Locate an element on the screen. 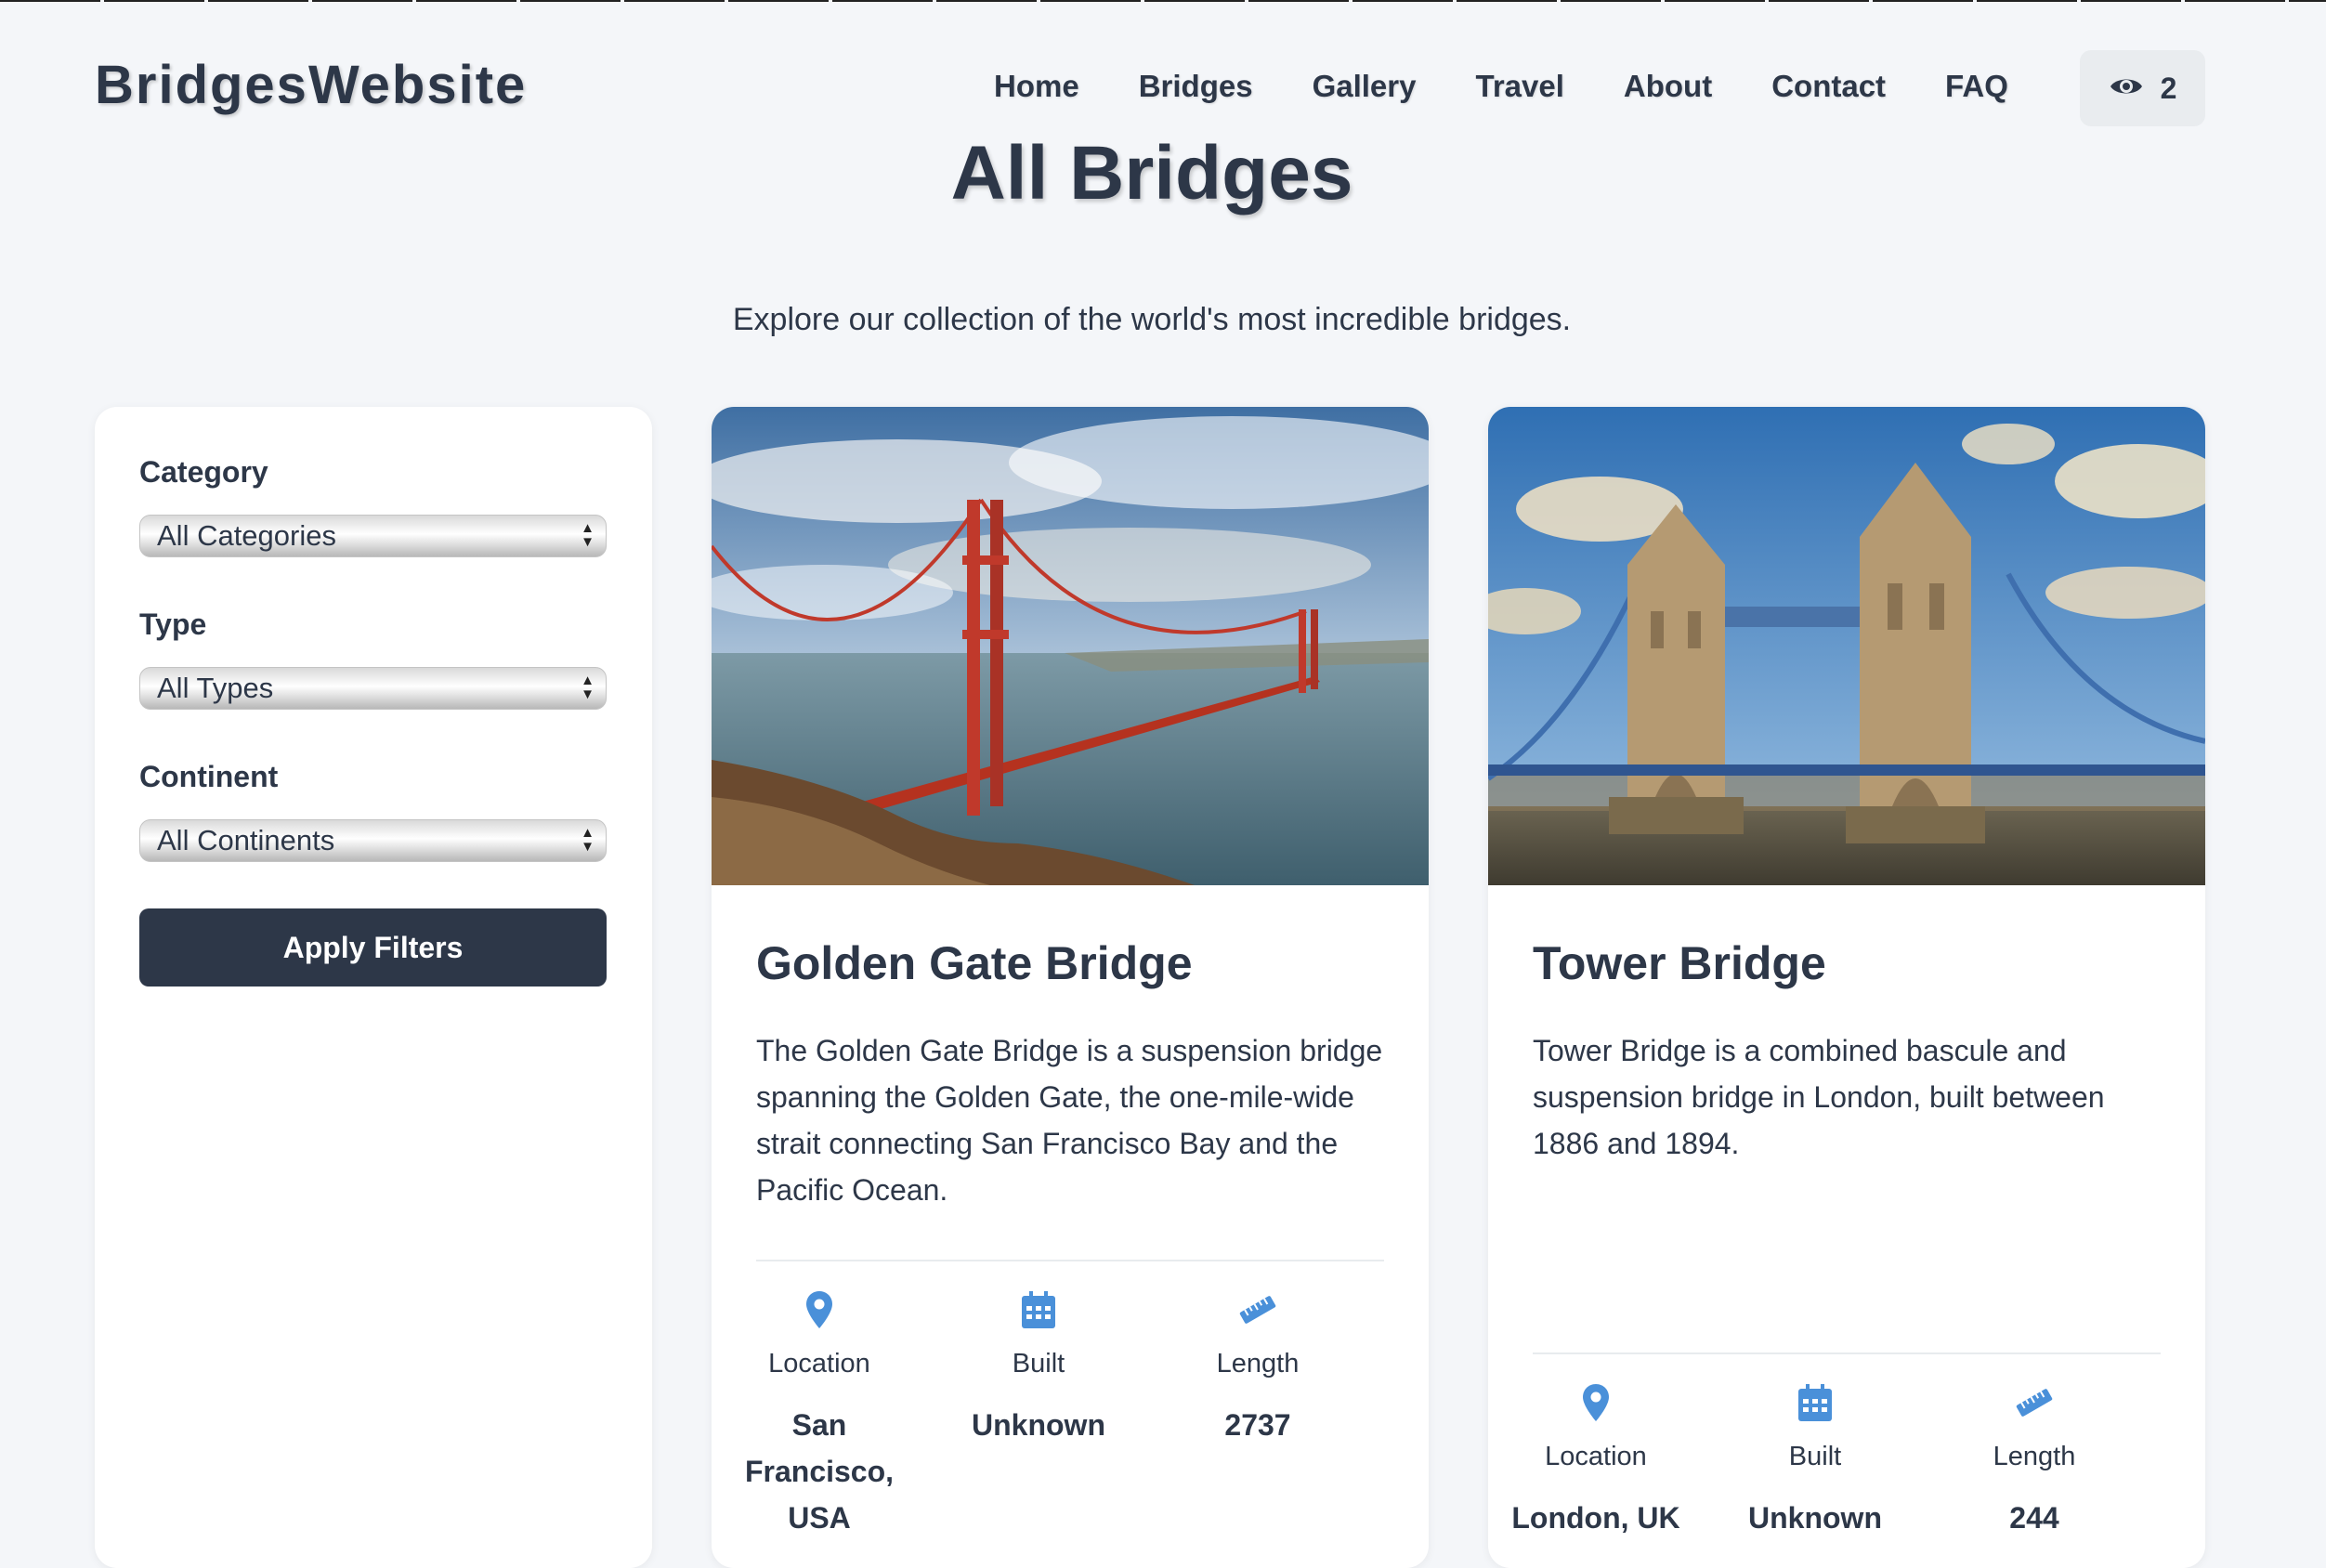  site-logo: BridgesWebsite is located at coordinates (311, 85).